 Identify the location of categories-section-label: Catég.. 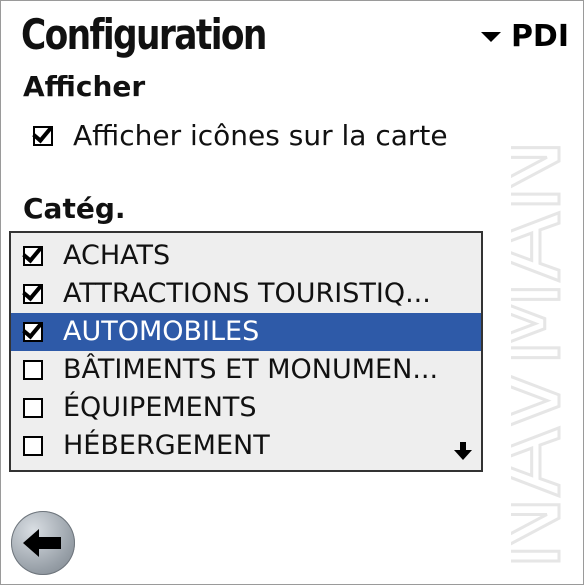
(74, 208).